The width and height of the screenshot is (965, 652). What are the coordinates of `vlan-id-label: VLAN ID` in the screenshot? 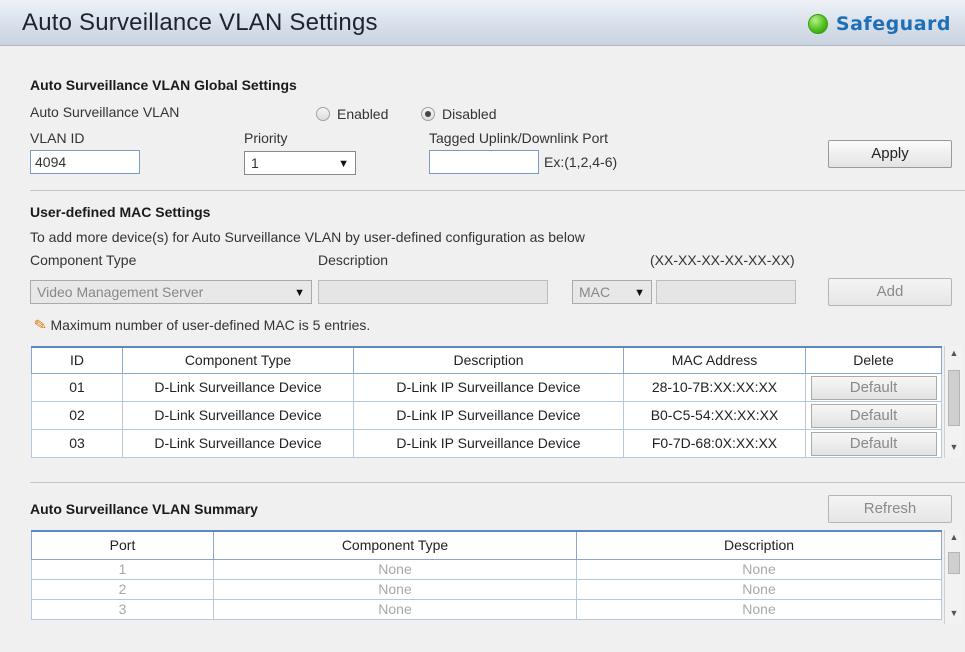 It's located at (57, 138).